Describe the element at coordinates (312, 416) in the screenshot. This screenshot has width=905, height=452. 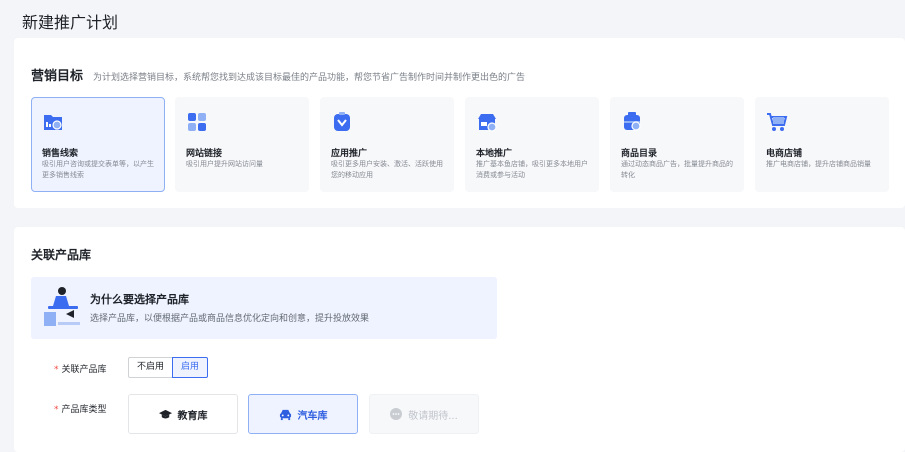
I see `type-option-label: 汽车库` at that location.